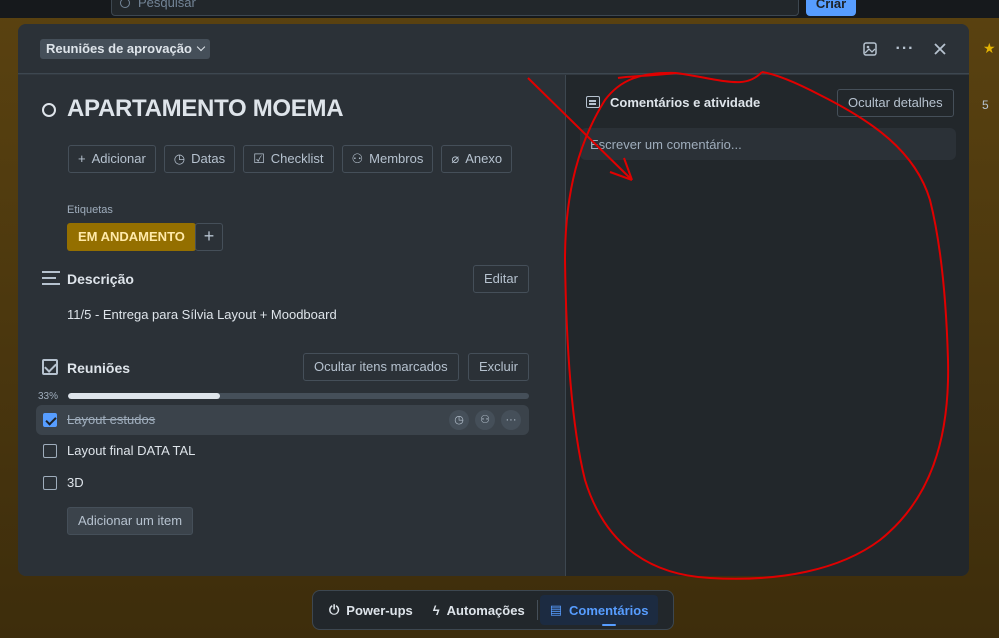 This screenshot has height=638, width=999. I want to click on list-name: Reuniões de aprovação, so click(119, 48).